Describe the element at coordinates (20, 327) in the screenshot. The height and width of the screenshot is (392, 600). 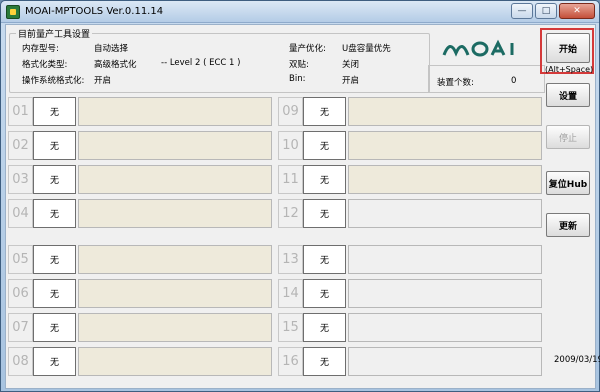
I see `port-number: 07` at that location.